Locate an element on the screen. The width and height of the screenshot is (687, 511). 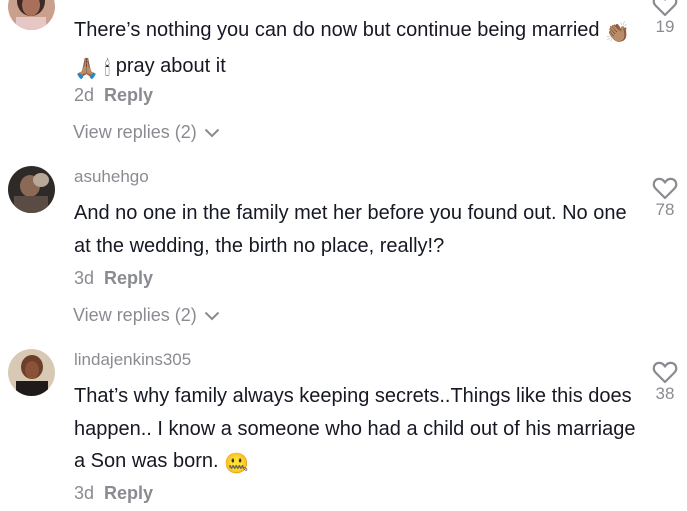
candle-icon: 🕯 is located at coordinates (107, 68).